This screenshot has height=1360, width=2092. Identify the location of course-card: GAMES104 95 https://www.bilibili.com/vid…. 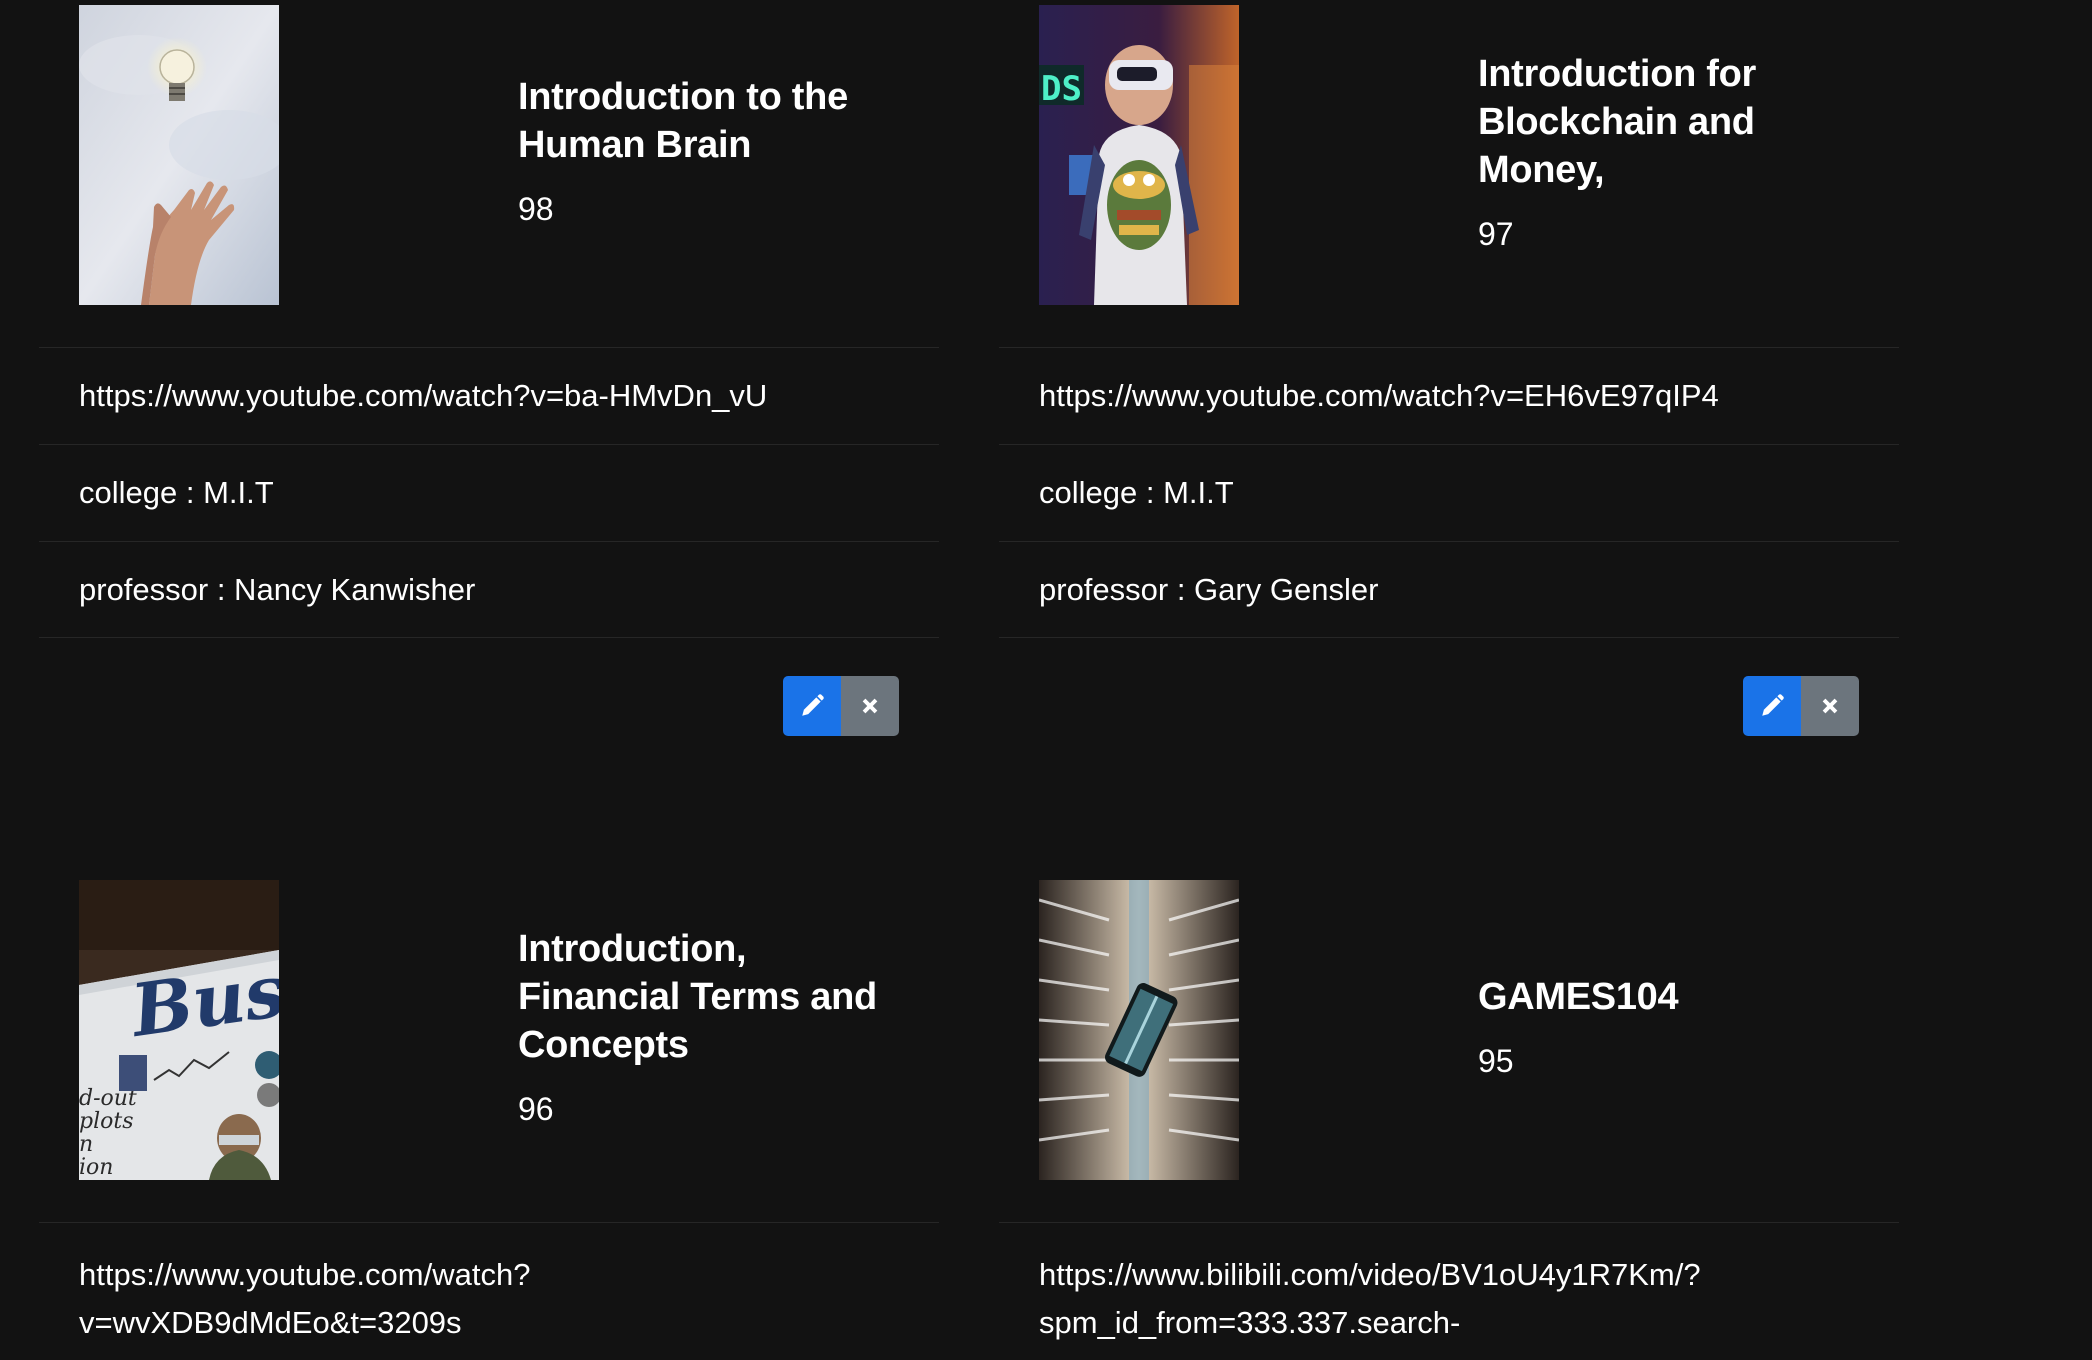
(1449, 1111).